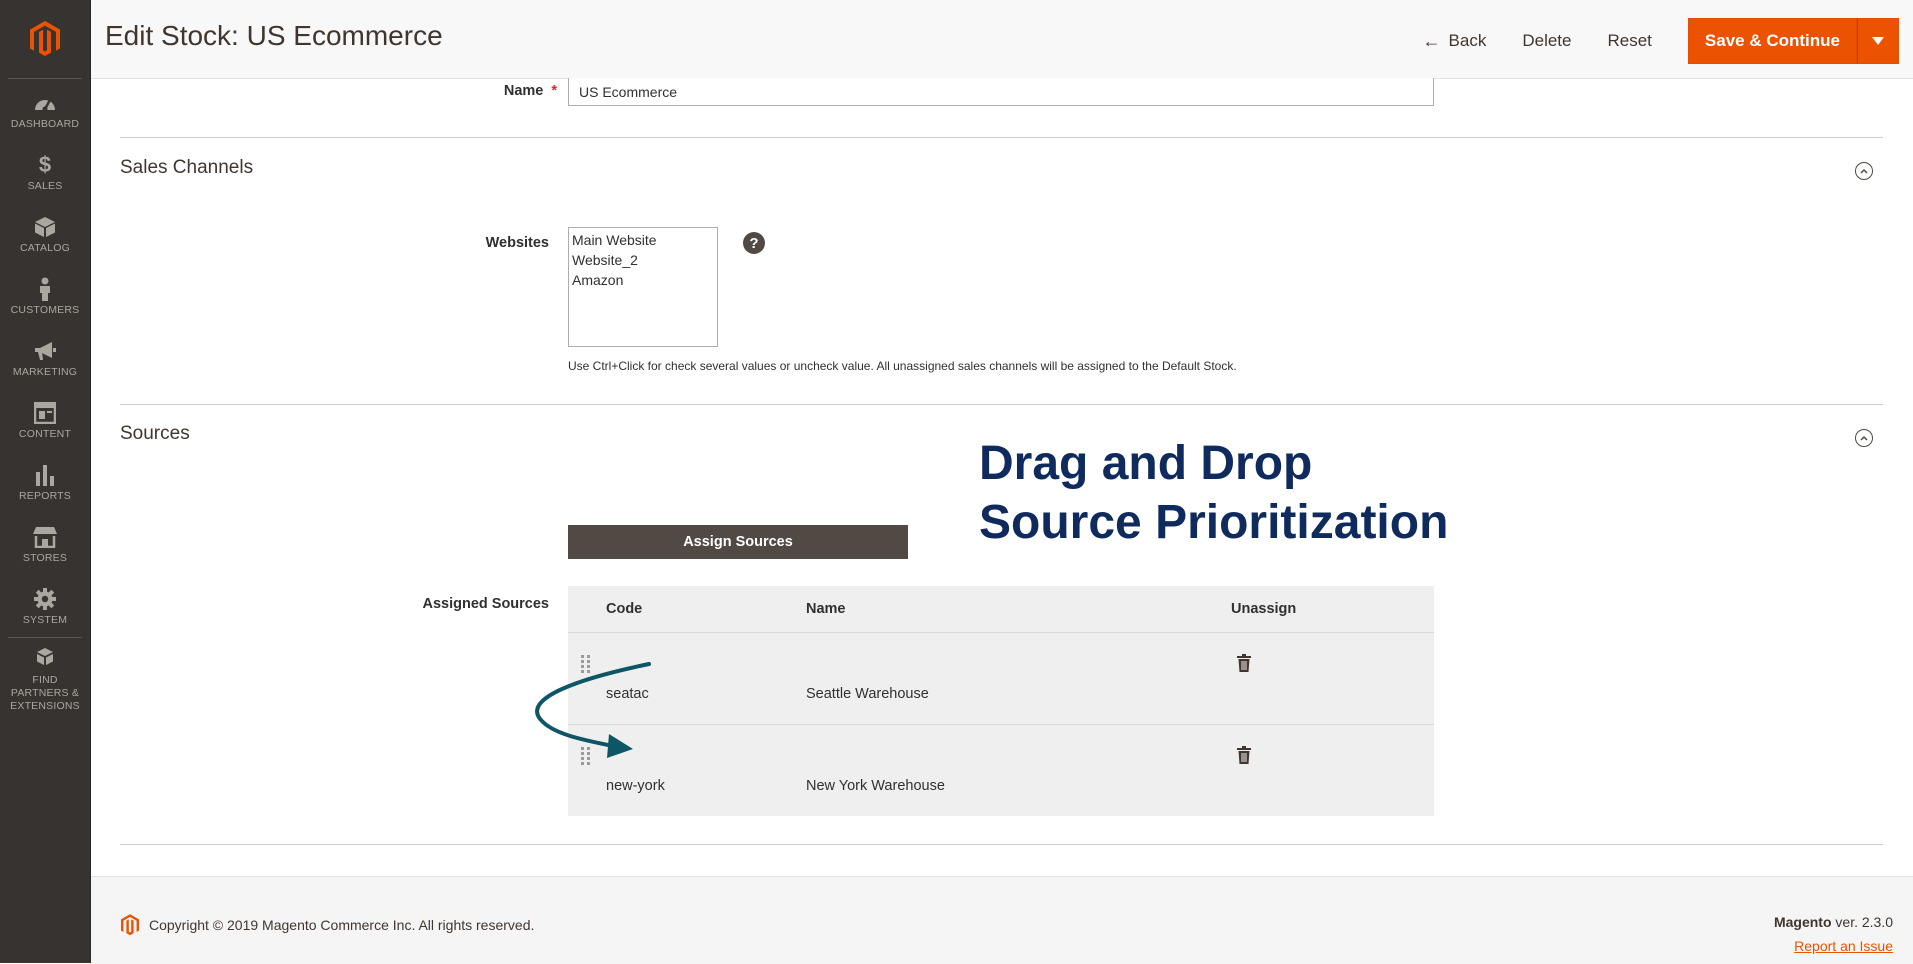  What do you see at coordinates (643, 280) in the screenshot?
I see `website-option: Amazon` at bounding box center [643, 280].